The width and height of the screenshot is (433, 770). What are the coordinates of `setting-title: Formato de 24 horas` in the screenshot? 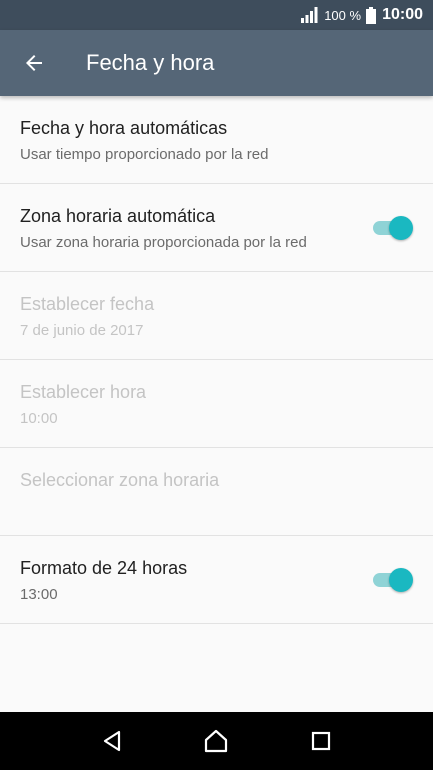 It's located at (104, 568).